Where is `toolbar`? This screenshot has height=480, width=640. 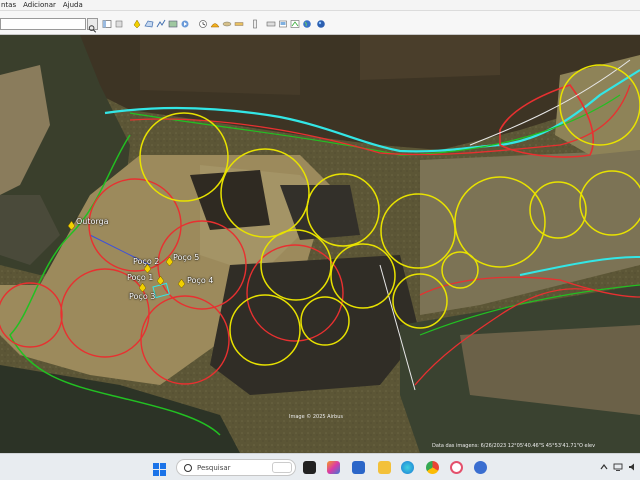 toolbar is located at coordinates (320, 23).